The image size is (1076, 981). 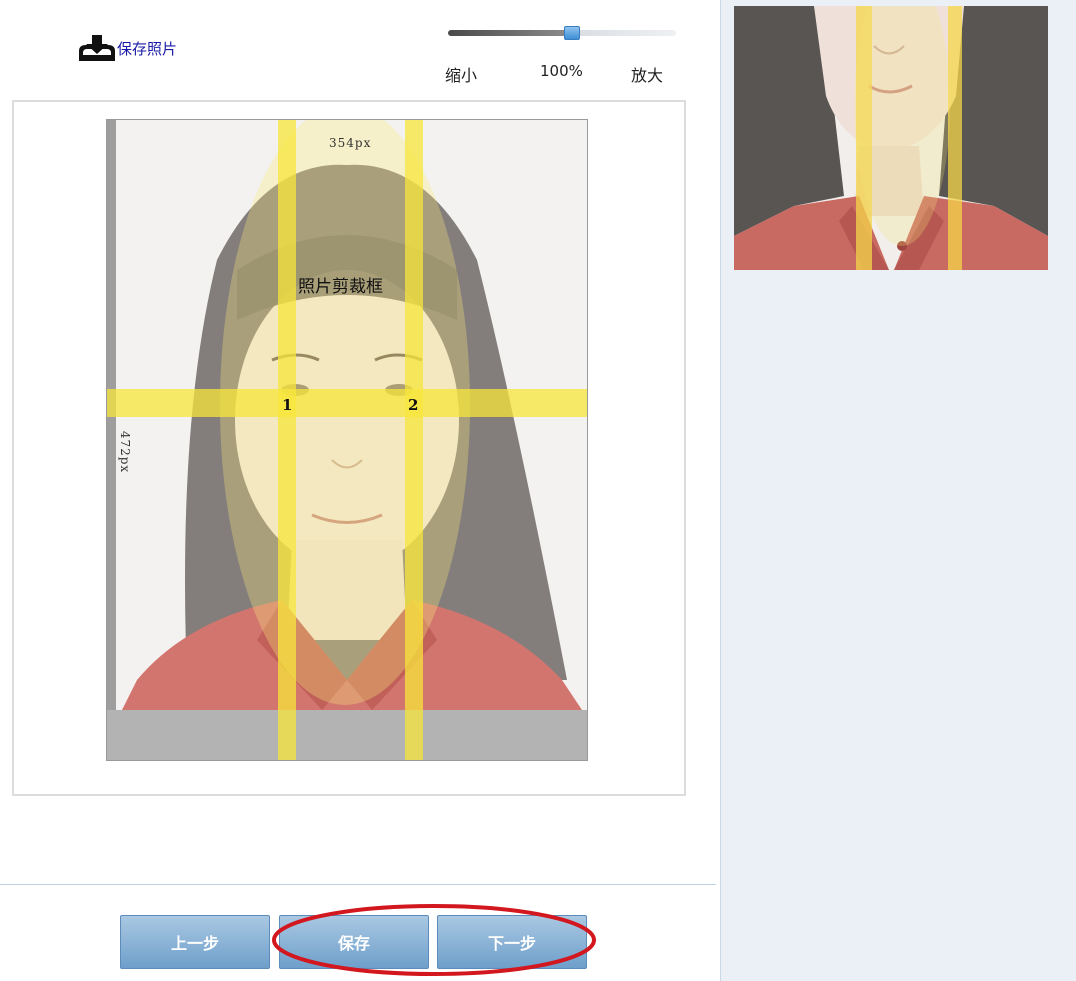 I want to click on bottom-divider, so click(x=358, y=884).